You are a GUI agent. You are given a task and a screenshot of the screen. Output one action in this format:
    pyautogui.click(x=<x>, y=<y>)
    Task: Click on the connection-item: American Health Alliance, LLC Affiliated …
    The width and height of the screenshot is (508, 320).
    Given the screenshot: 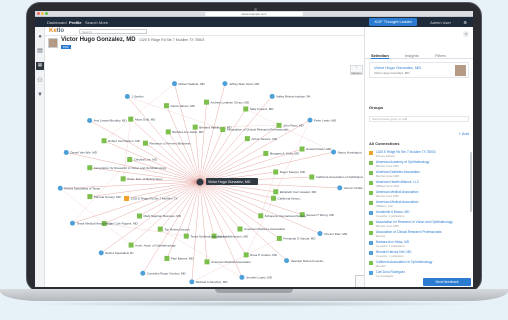 What is the action you would take?
    pyautogui.click(x=418, y=185)
    